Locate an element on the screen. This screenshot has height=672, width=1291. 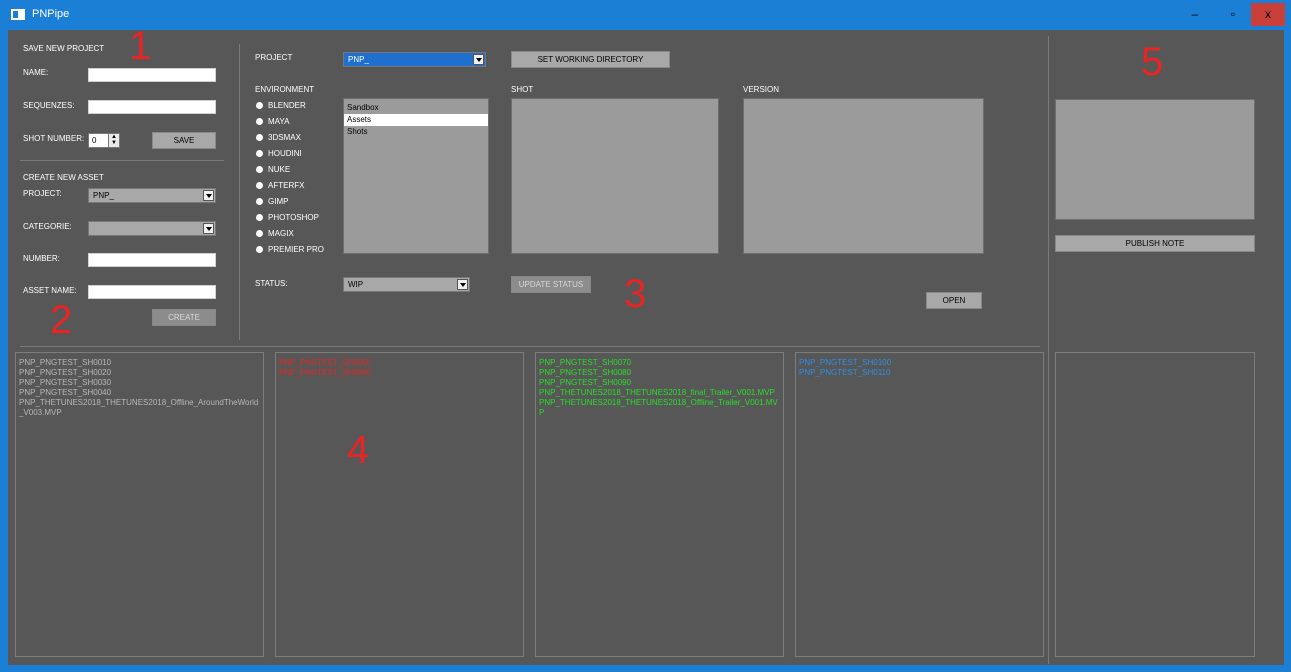
status-item-red: PNP_PNGTEST_SH0050 is located at coordinates (399, 363).